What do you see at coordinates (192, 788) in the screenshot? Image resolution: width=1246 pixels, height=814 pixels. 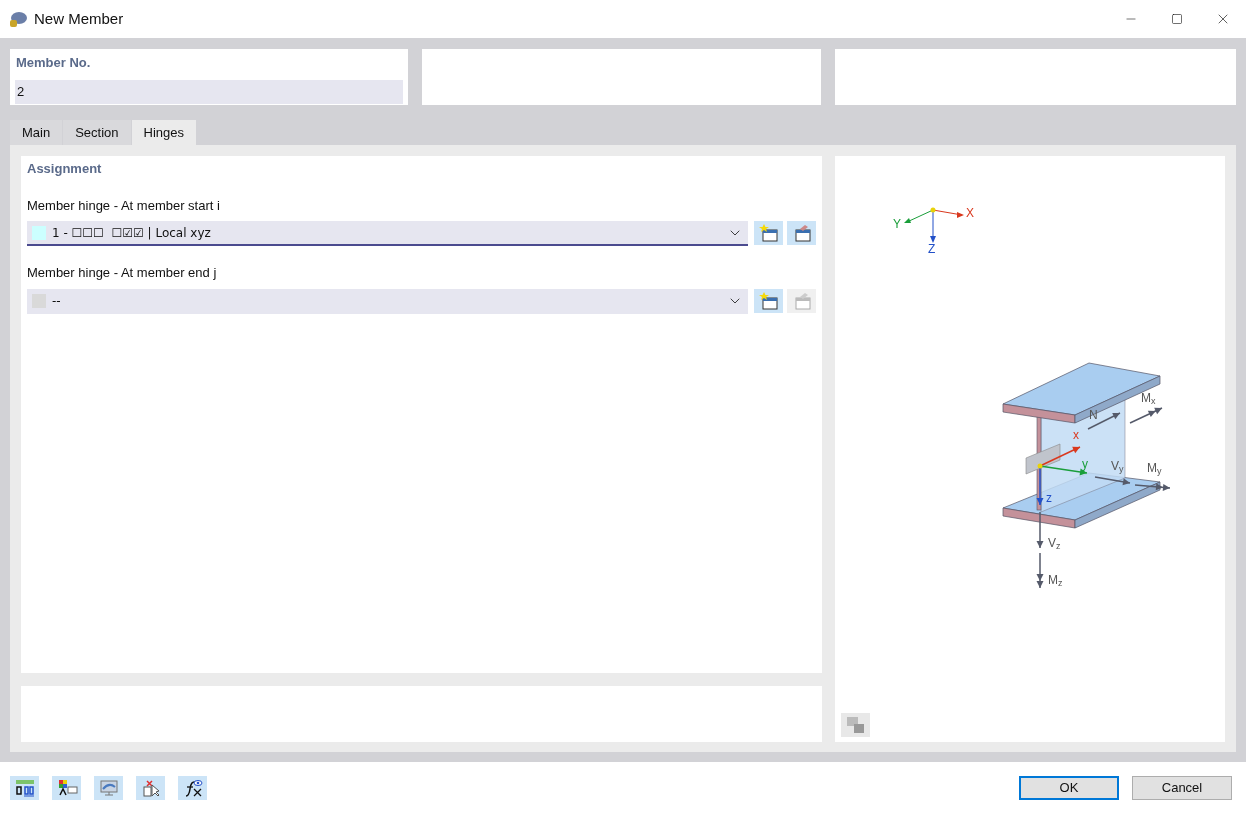 I see `formula-button` at bounding box center [192, 788].